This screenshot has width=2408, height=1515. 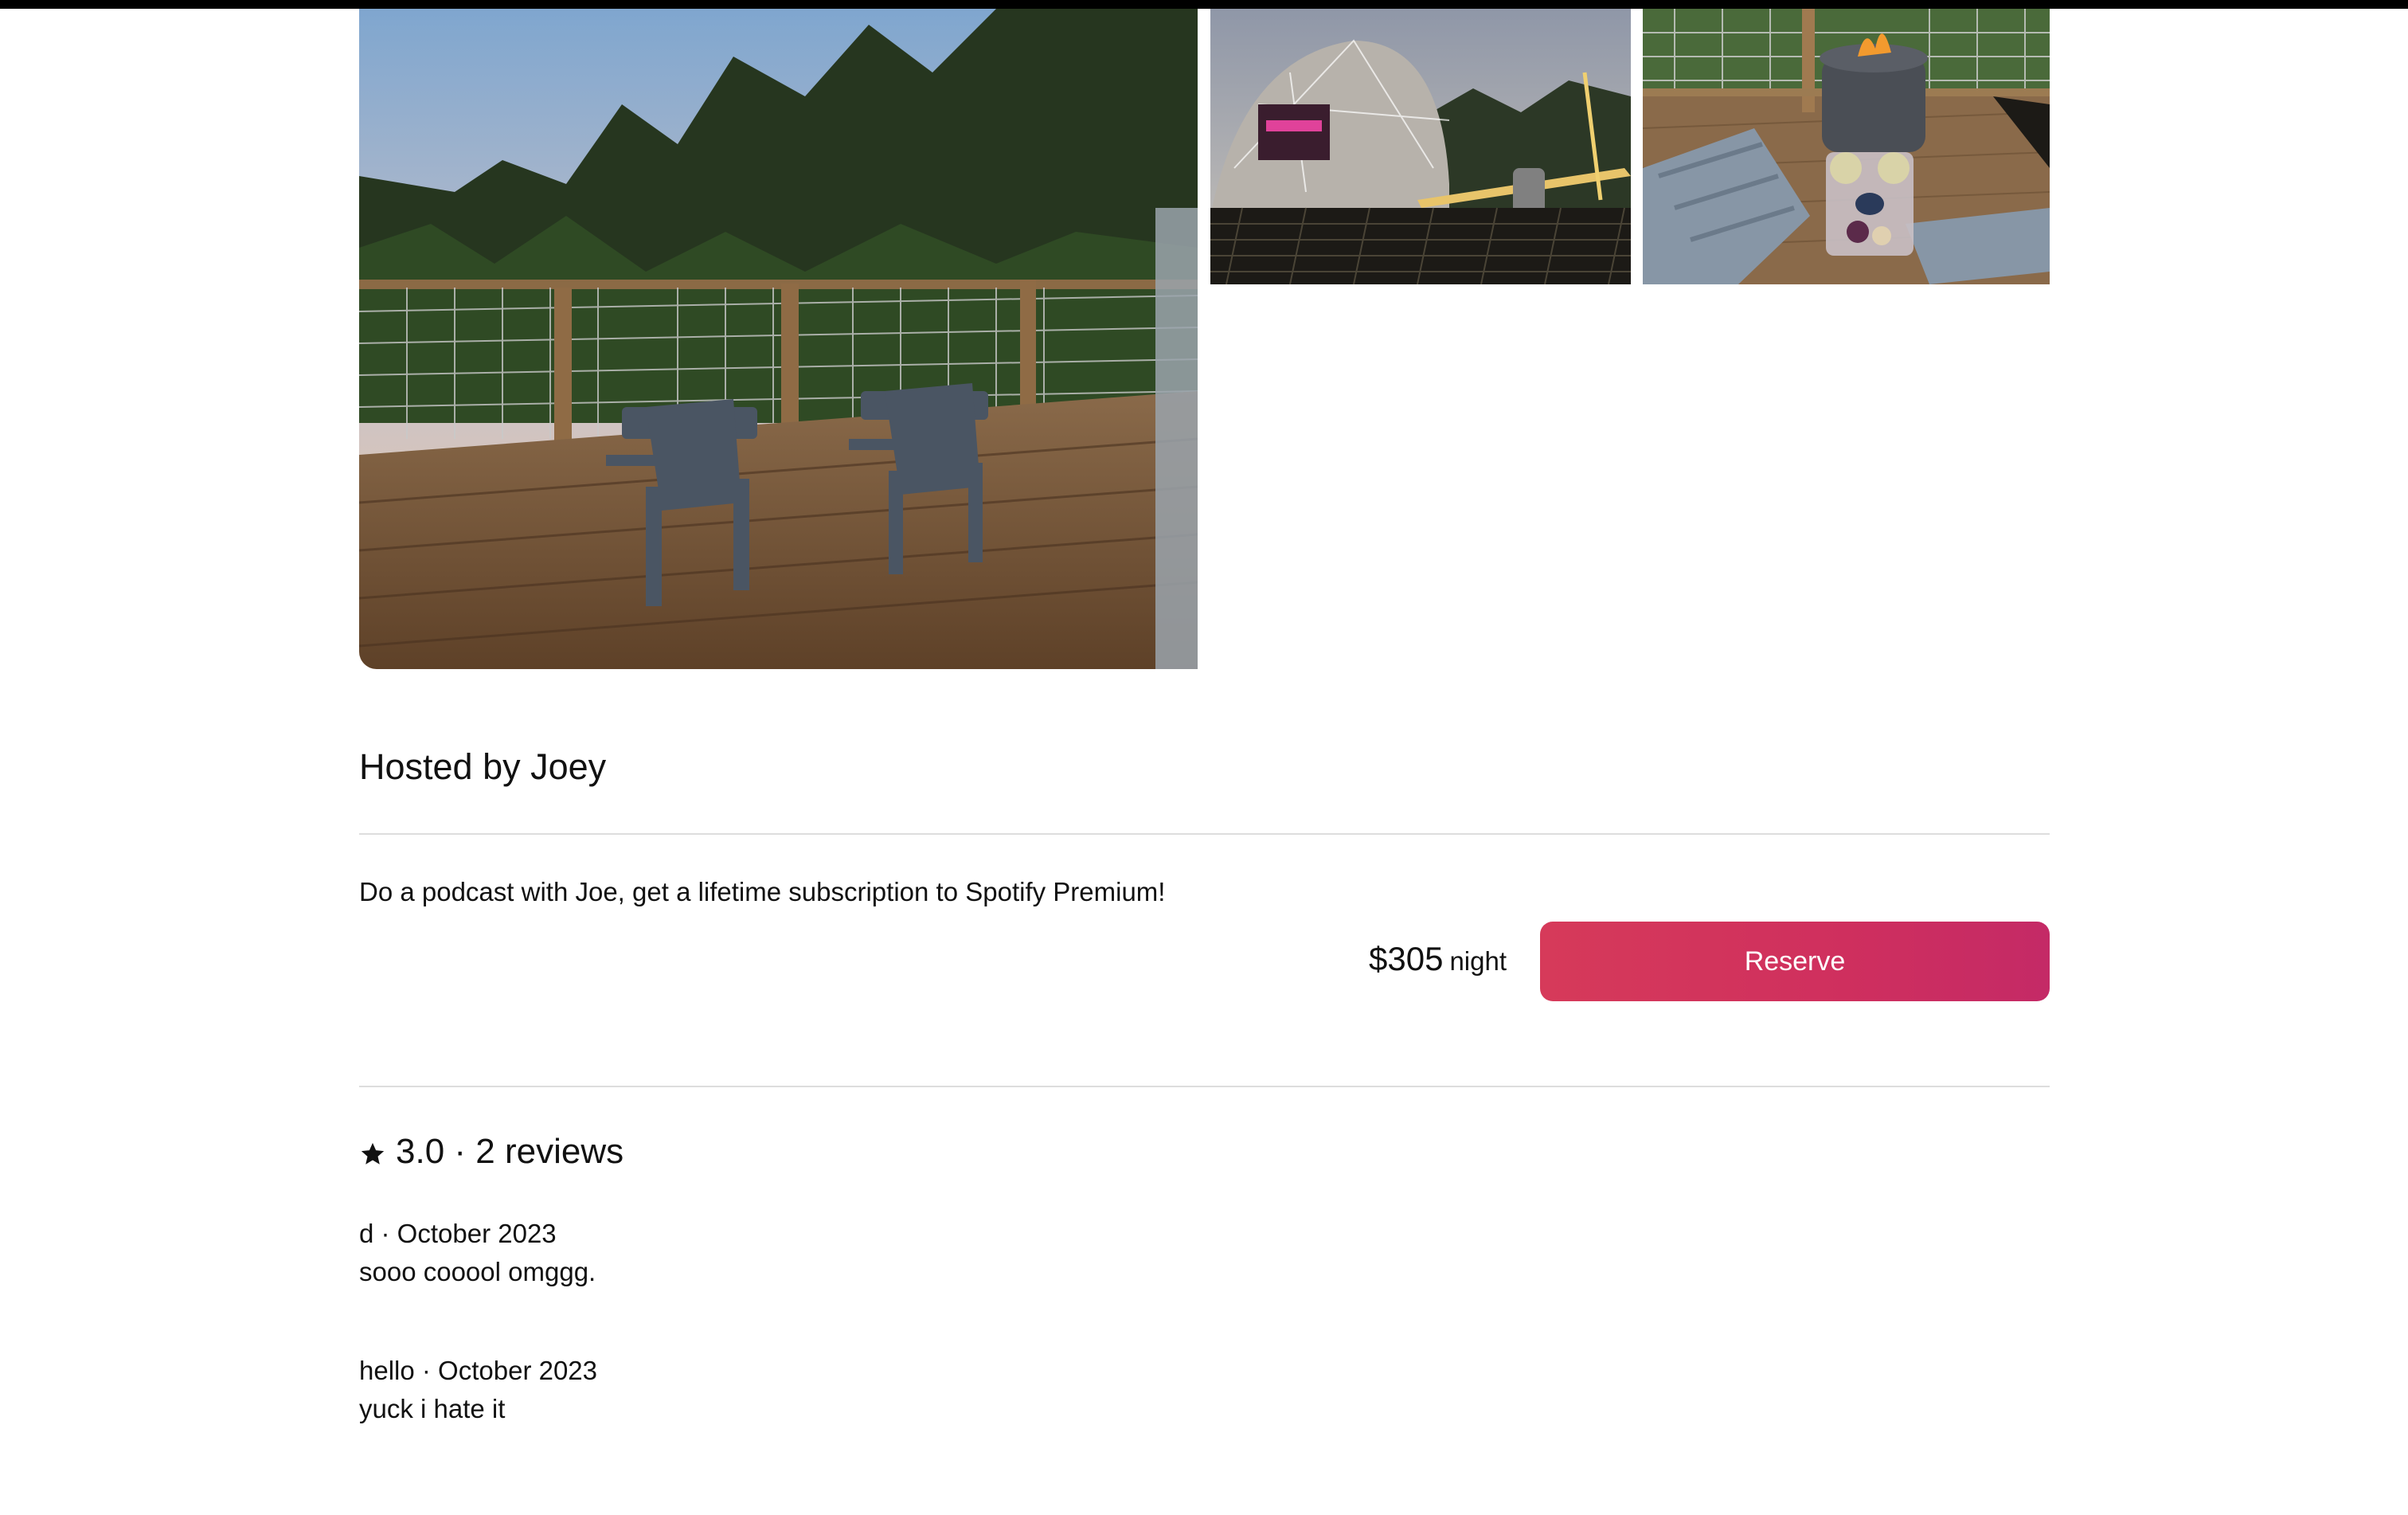 What do you see at coordinates (483, 766) in the screenshot?
I see `host-title: Hosted by Joey` at bounding box center [483, 766].